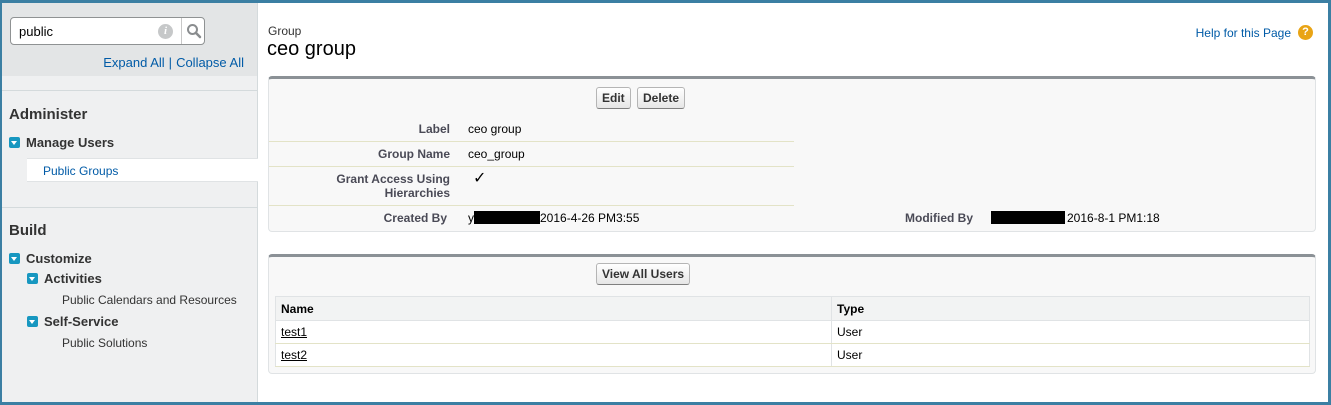 The height and width of the screenshot is (405, 1331). I want to click on tree-item-manage-users: Manage Users, so click(61, 142).